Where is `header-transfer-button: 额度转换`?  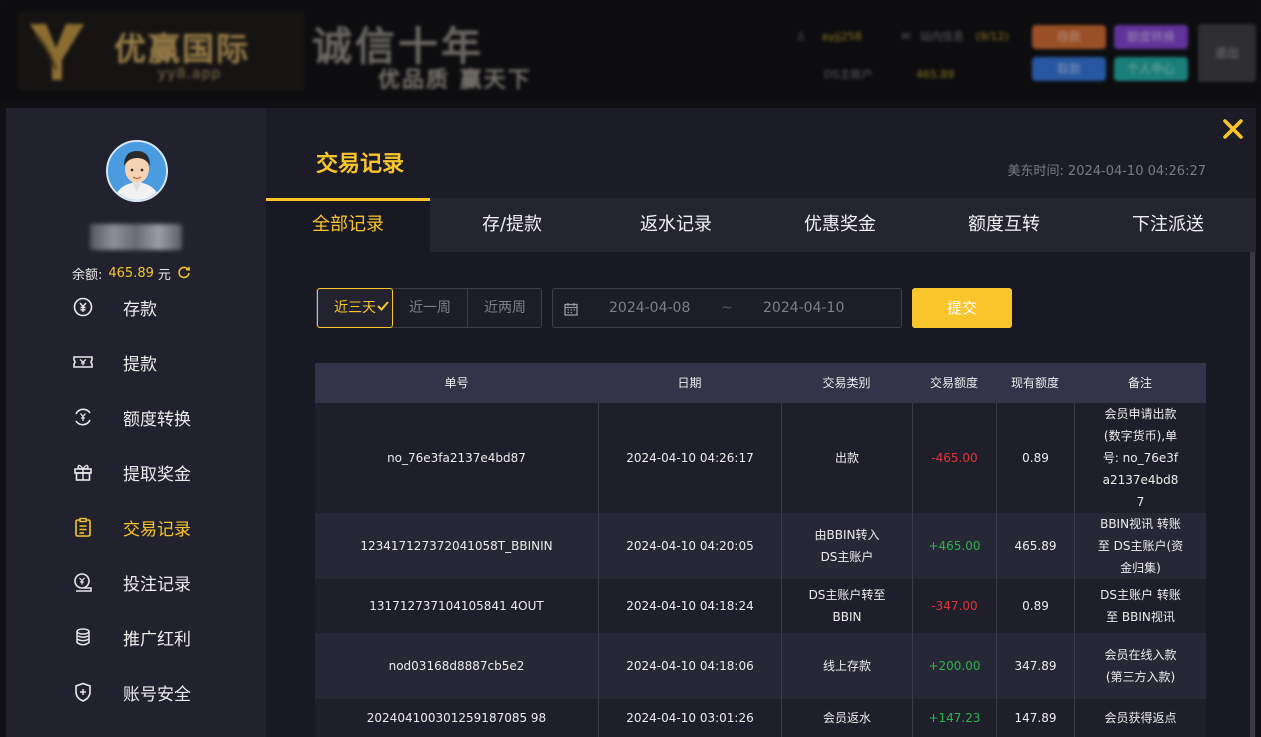 header-transfer-button: 额度转换 is located at coordinates (1151, 37).